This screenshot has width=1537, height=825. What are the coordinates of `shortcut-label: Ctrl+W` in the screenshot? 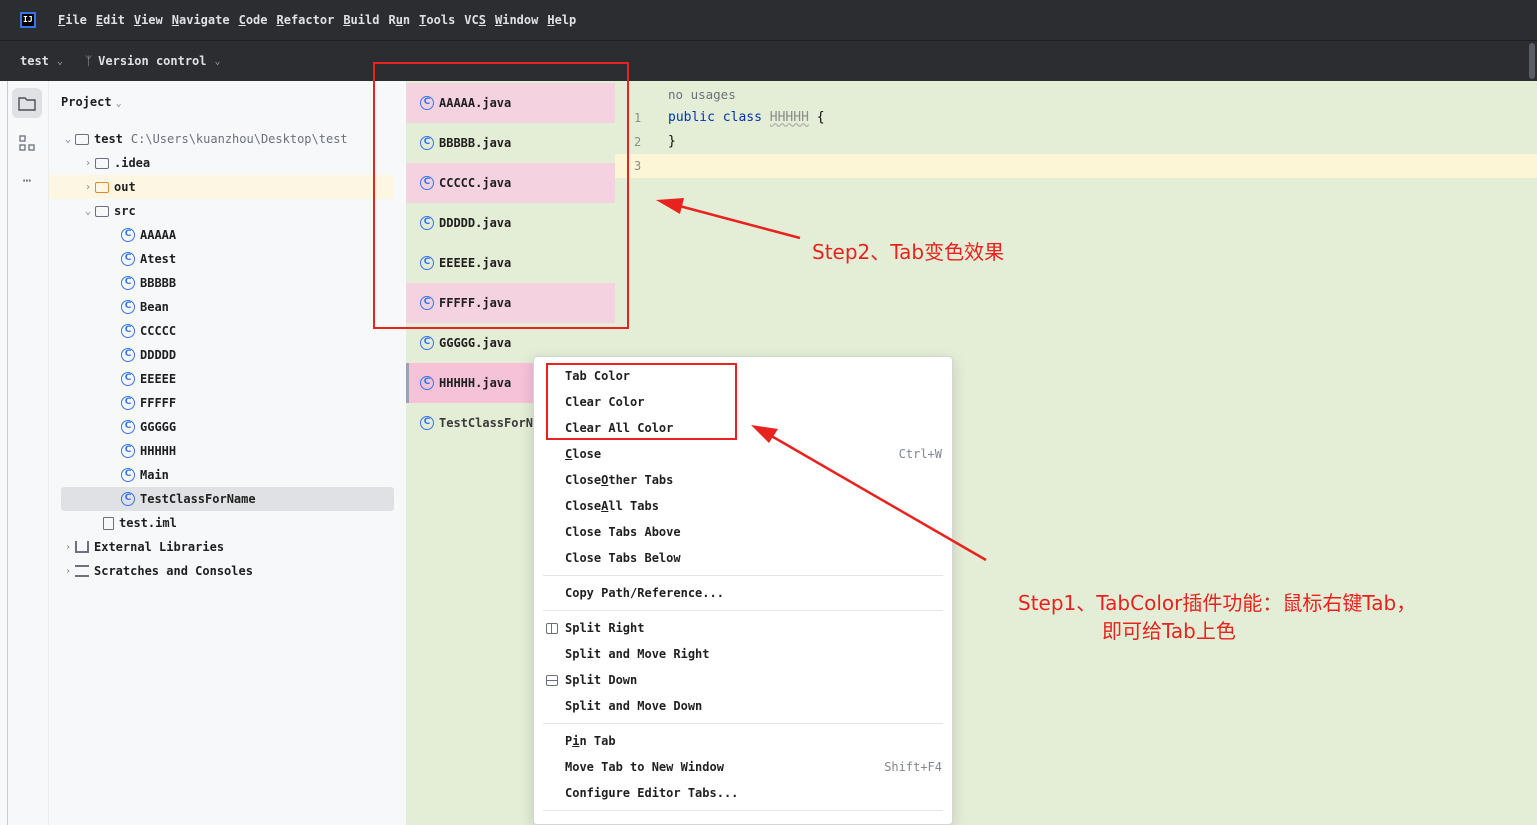 It's located at (920, 454).